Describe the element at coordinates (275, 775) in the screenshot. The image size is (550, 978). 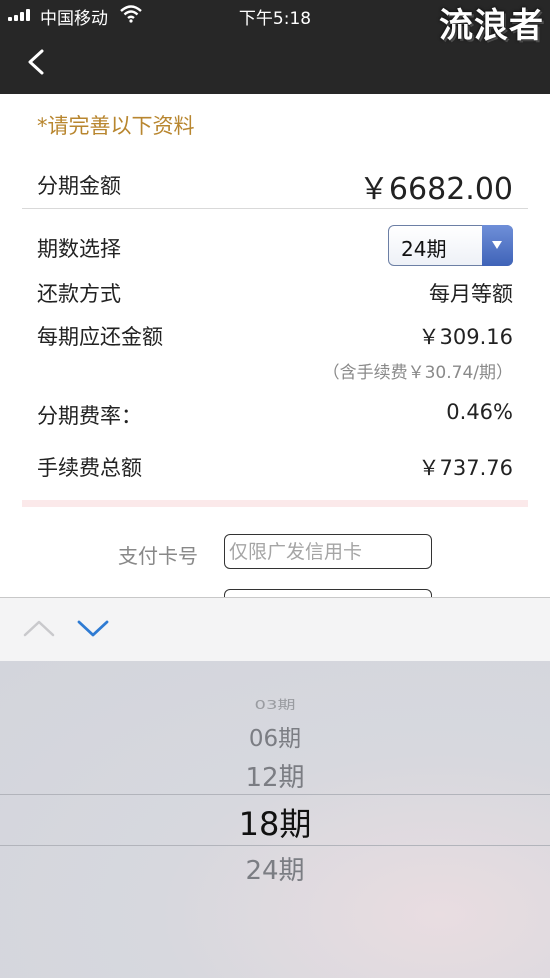
I see `picker-option: 12期` at that location.